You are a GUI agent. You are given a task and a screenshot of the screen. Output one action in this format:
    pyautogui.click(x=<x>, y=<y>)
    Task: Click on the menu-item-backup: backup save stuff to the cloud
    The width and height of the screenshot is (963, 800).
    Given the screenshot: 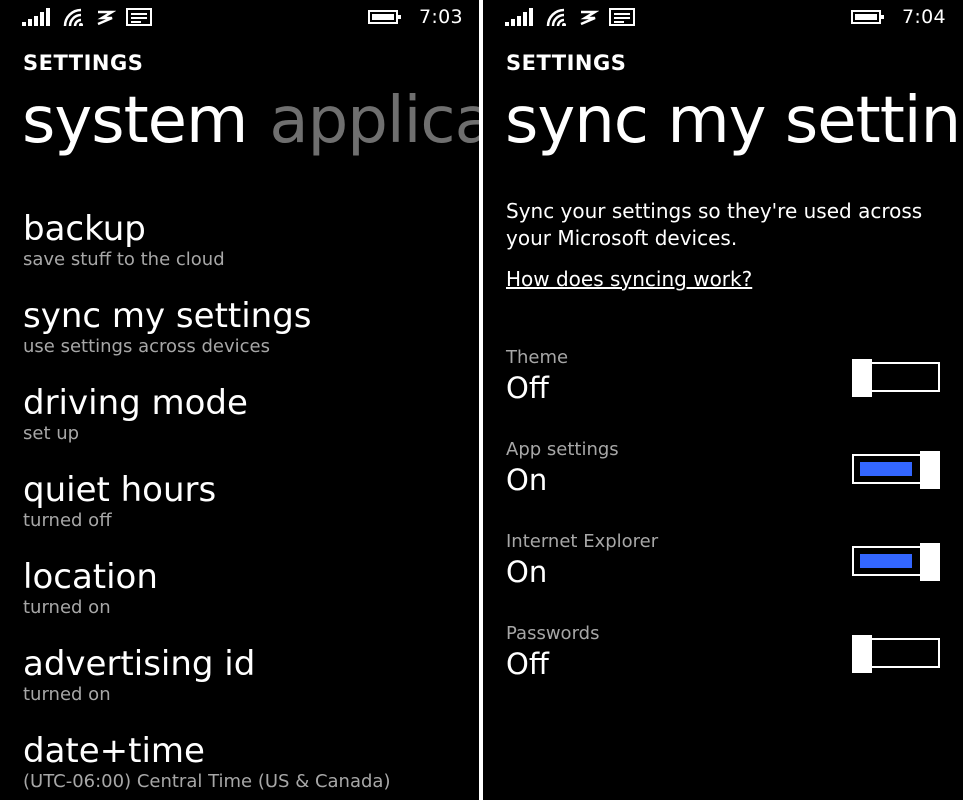 What is the action you would take?
    pyautogui.click(x=124, y=240)
    